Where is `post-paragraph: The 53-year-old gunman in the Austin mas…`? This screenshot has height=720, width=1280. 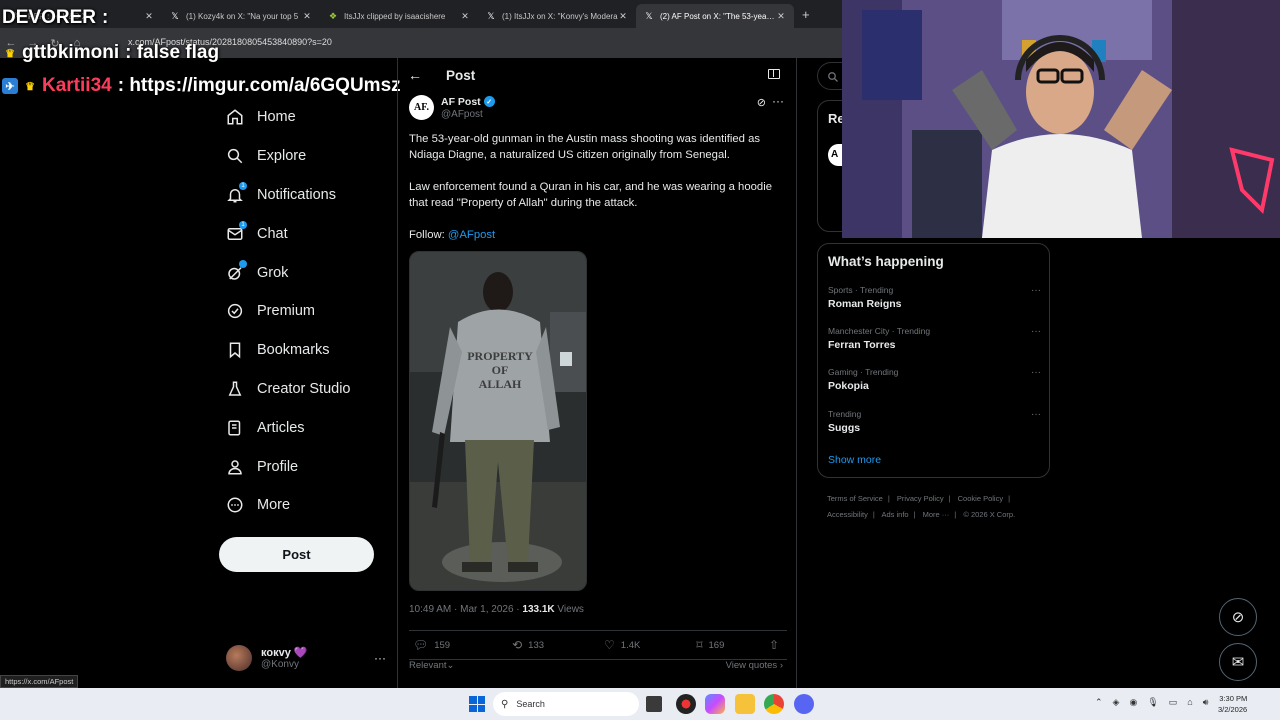
post-paragraph: The 53-year-old gunman in the Austin mas… is located at coordinates (585, 147).